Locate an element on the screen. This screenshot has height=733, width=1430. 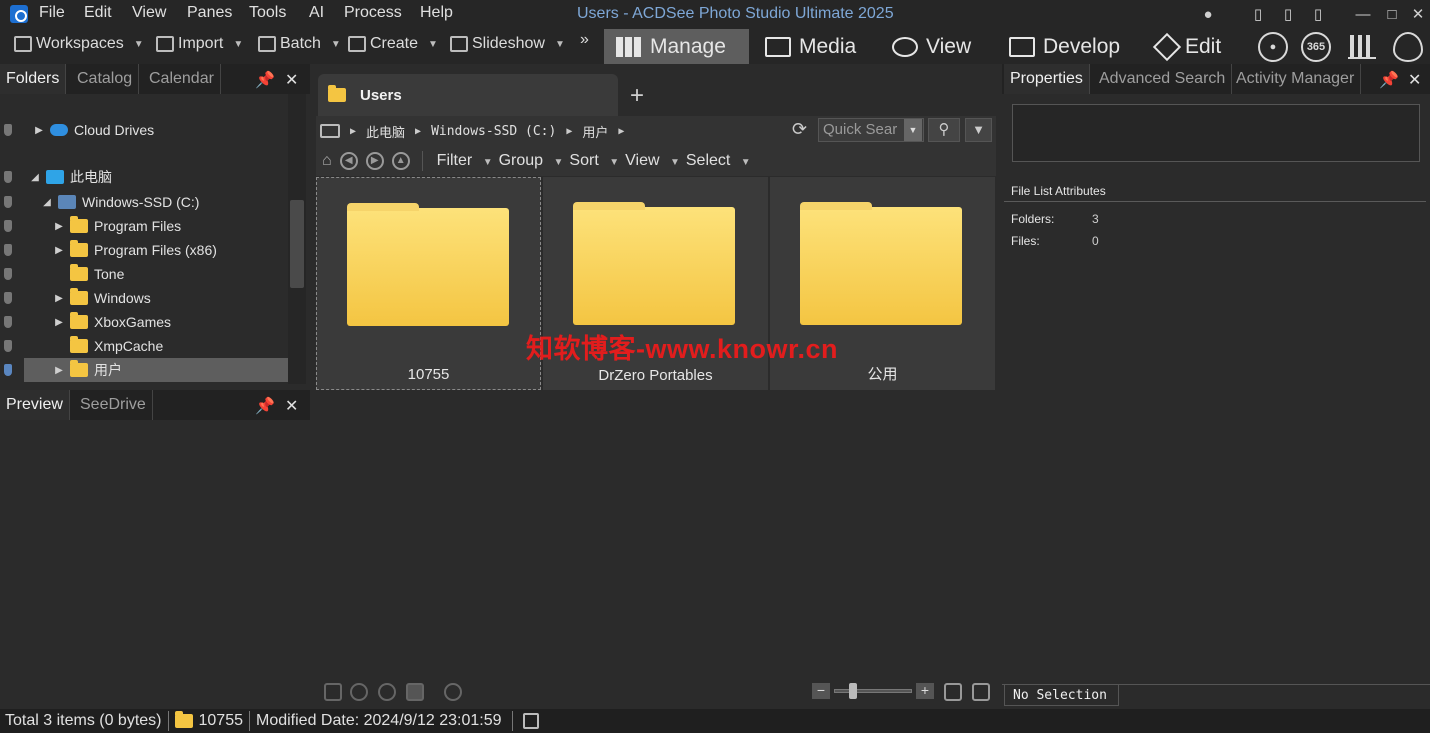
tree-item-folder: ▶ Windows is located at coordinates (102, 298).